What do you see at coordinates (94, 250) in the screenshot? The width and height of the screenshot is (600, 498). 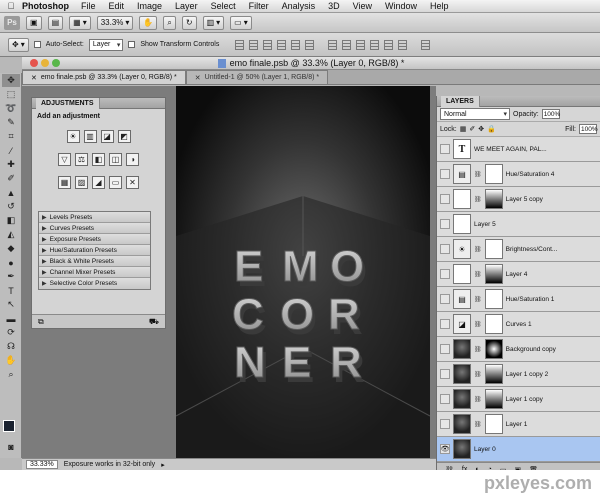 I see `preset-hue-saturation: ▶ Hue/Saturation Presets` at bounding box center [94, 250].